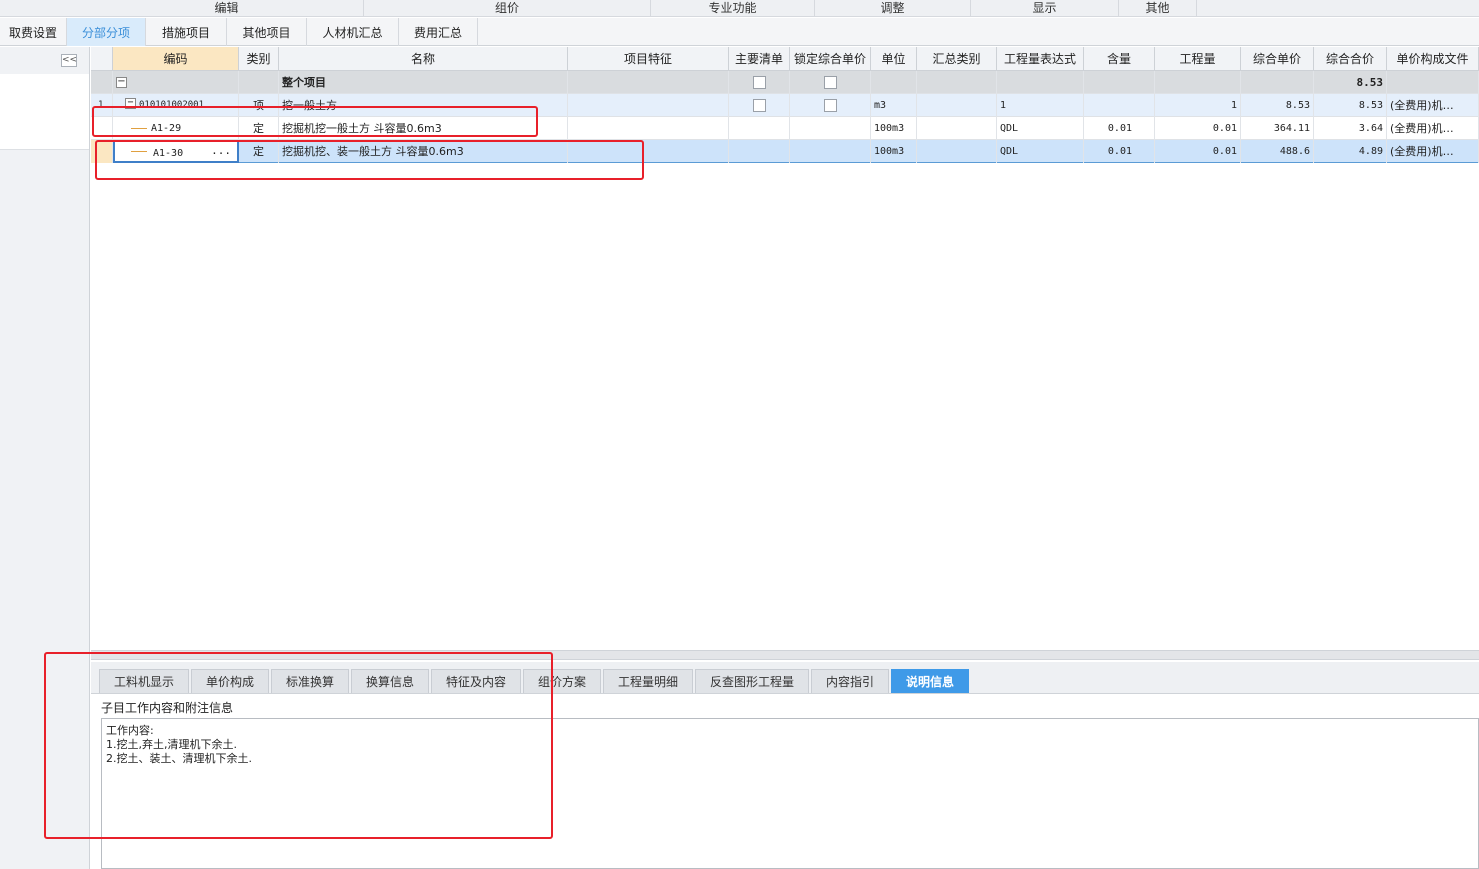 The width and height of the screenshot is (1479, 869). What do you see at coordinates (850, 681) in the screenshot?
I see `tab-content-guide: 内容指引` at bounding box center [850, 681].